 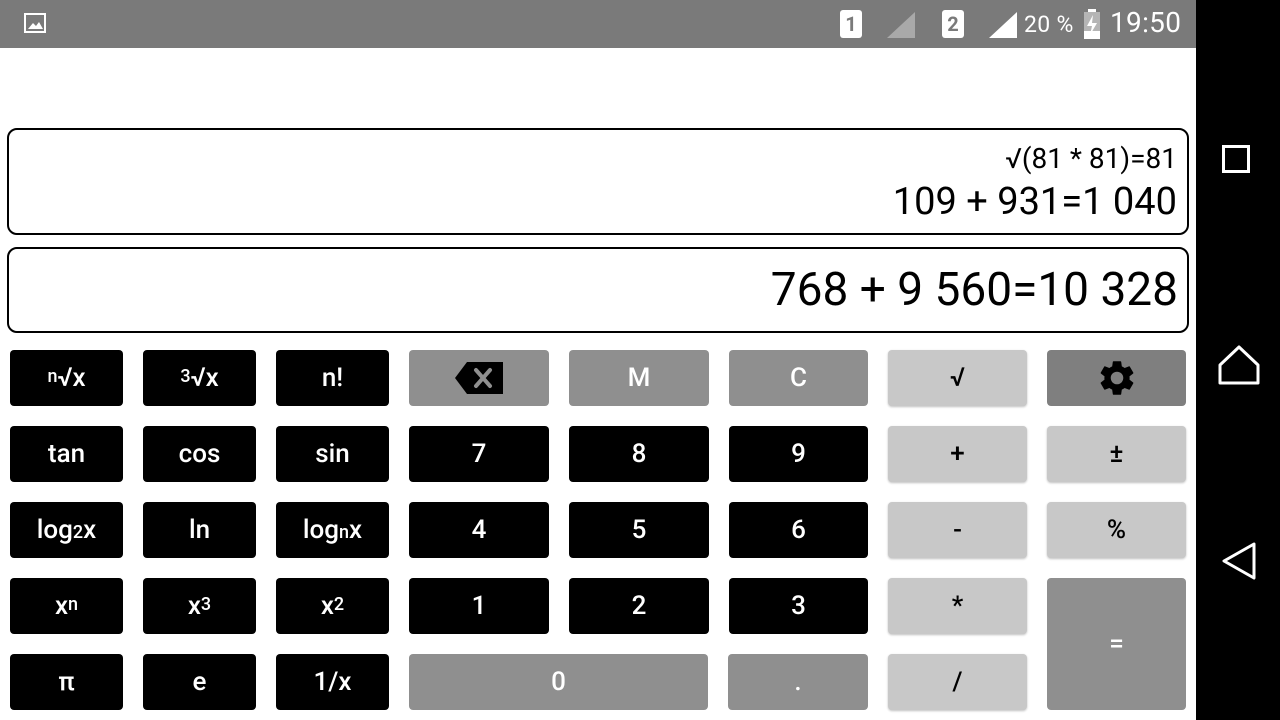 I want to click on multiply-button: *, so click(x=957, y=606).